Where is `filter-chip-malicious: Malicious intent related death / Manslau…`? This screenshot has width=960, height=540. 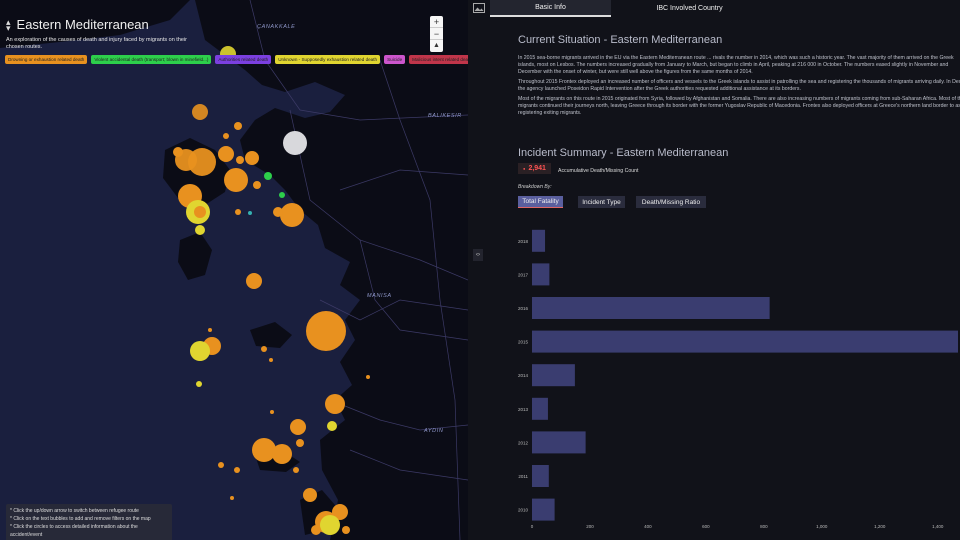 filter-chip-malicious: Malicious intent related death / Manslau… is located at coordinates (438, 59).